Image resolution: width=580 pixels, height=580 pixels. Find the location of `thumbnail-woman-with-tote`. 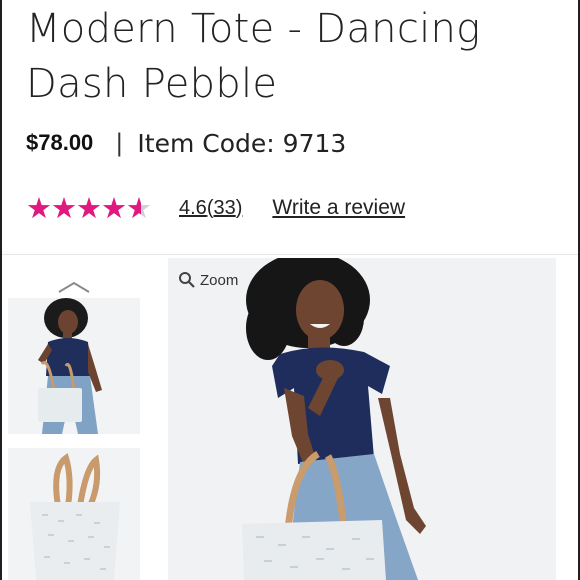

thumbnail-woman-with-tote is located at coordinates (74, 366).